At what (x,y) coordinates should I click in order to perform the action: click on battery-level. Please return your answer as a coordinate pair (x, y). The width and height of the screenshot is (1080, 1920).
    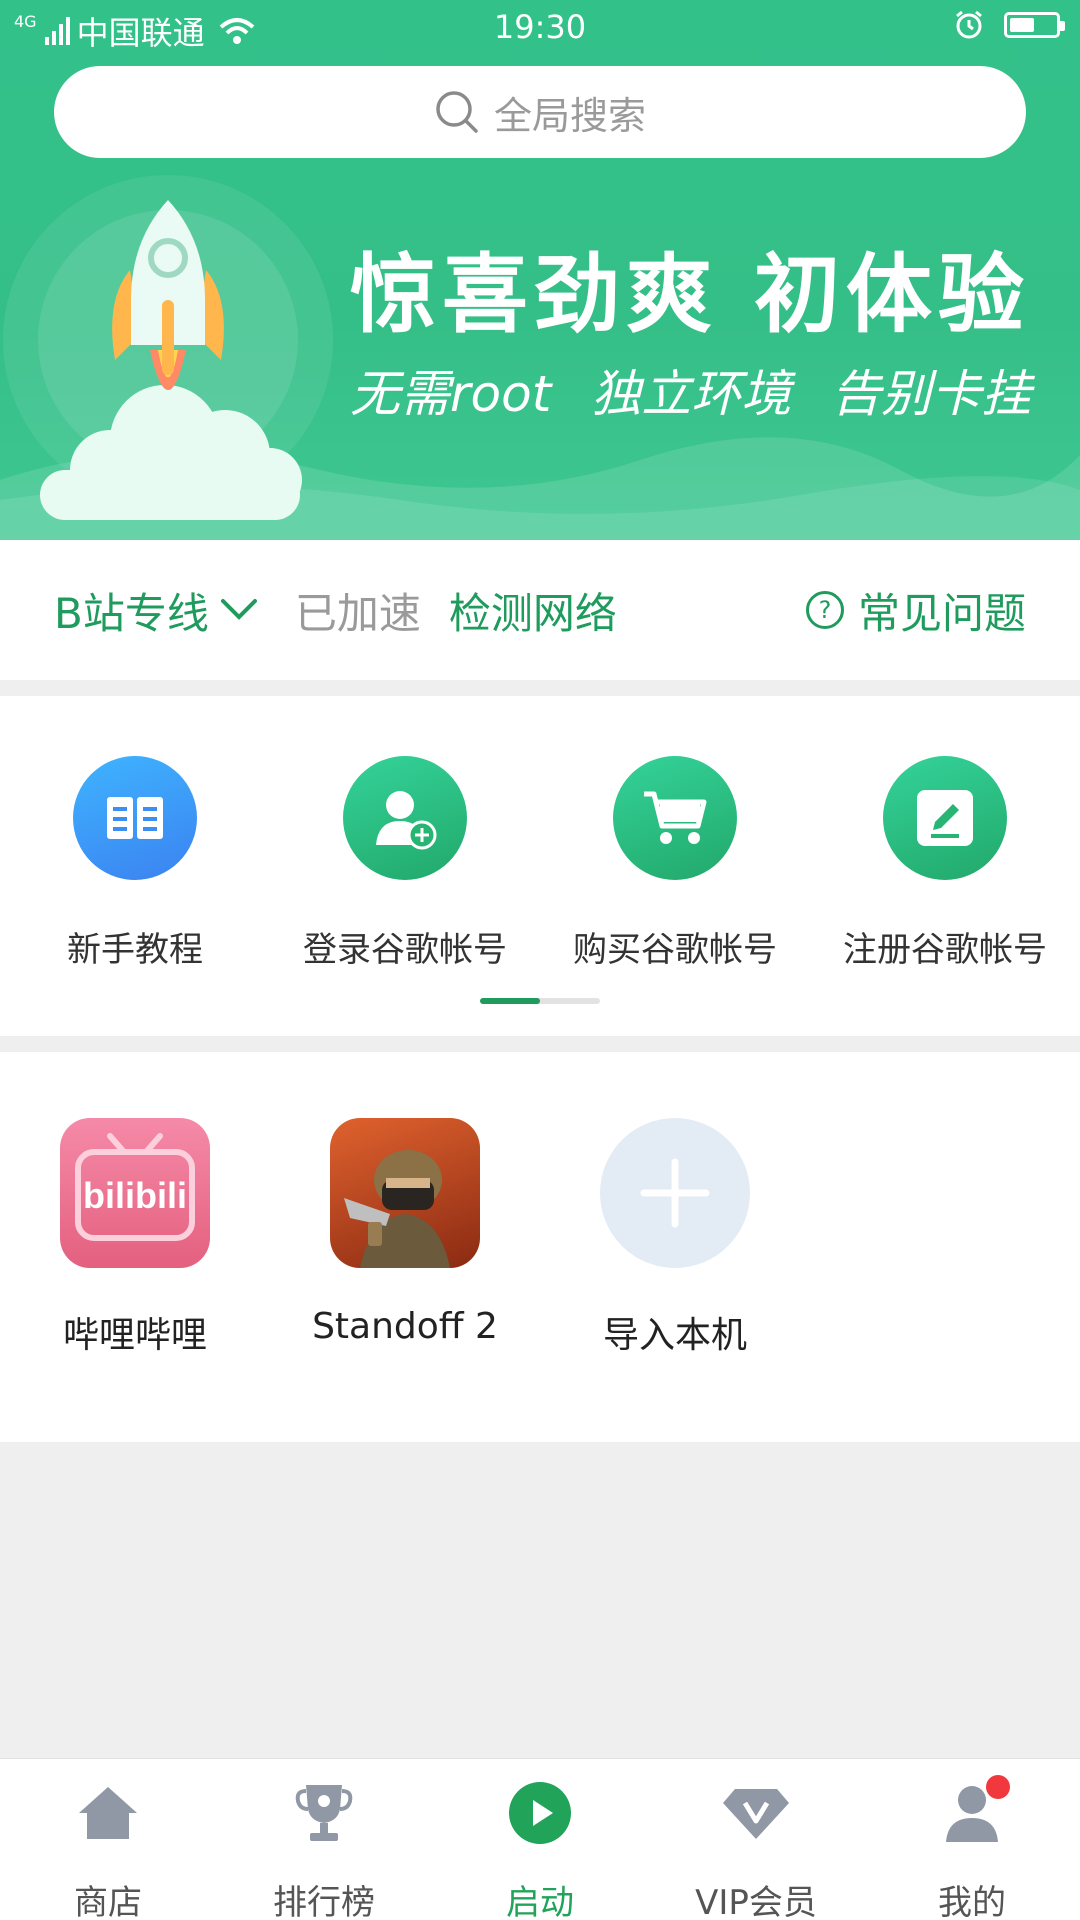
    Looking at the image, I should click on (1022, 25).